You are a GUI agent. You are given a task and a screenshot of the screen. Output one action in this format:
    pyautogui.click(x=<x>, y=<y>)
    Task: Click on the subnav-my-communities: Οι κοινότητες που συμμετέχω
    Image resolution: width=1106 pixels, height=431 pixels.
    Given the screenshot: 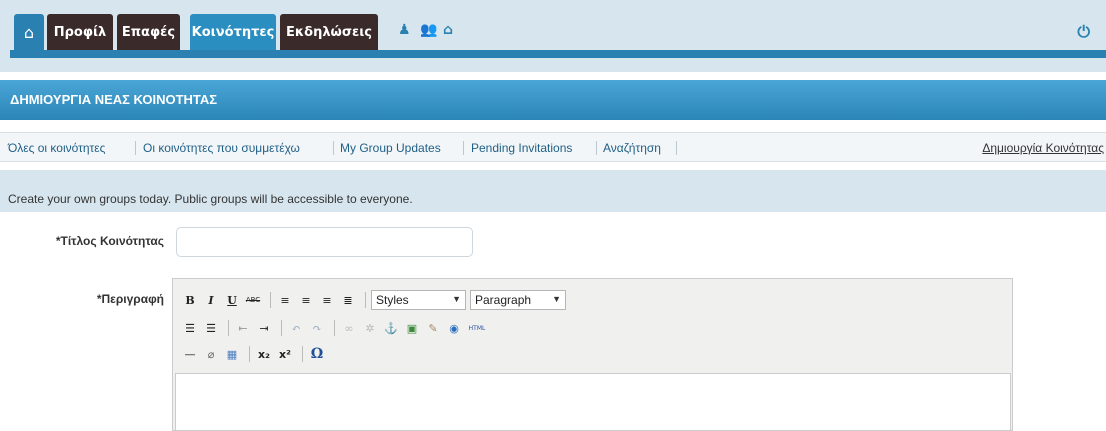 What is the action you would take?
    pyautogui.click(x=221, y=148)
    